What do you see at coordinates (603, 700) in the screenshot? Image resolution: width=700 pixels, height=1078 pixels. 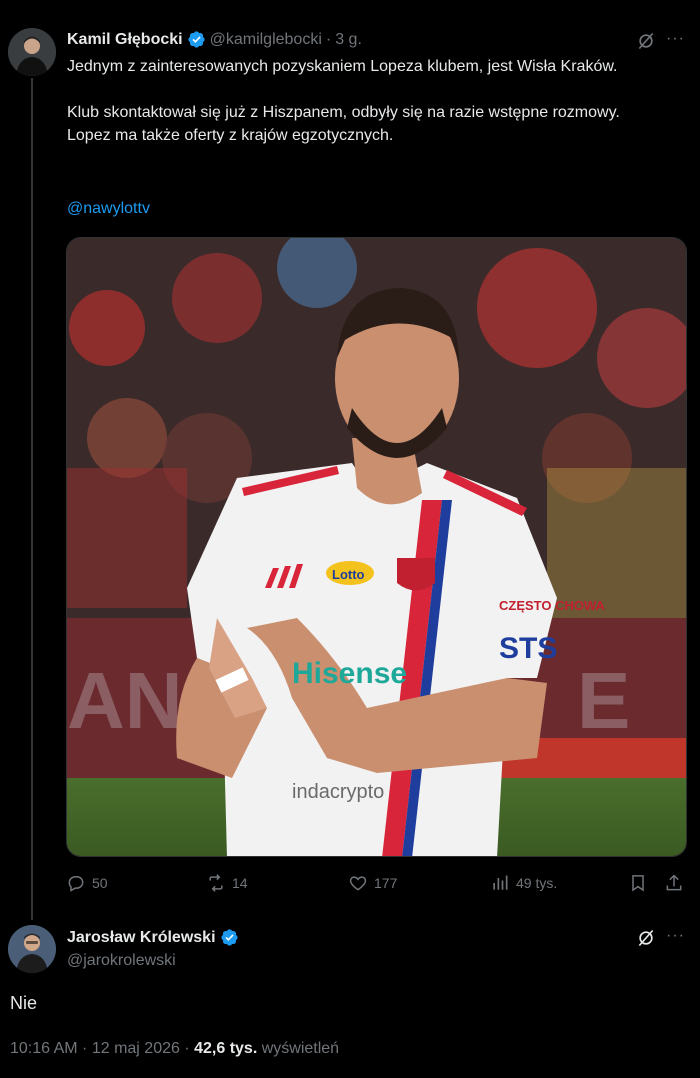 I see `svg-text: E` at bounding box center [603, 700].